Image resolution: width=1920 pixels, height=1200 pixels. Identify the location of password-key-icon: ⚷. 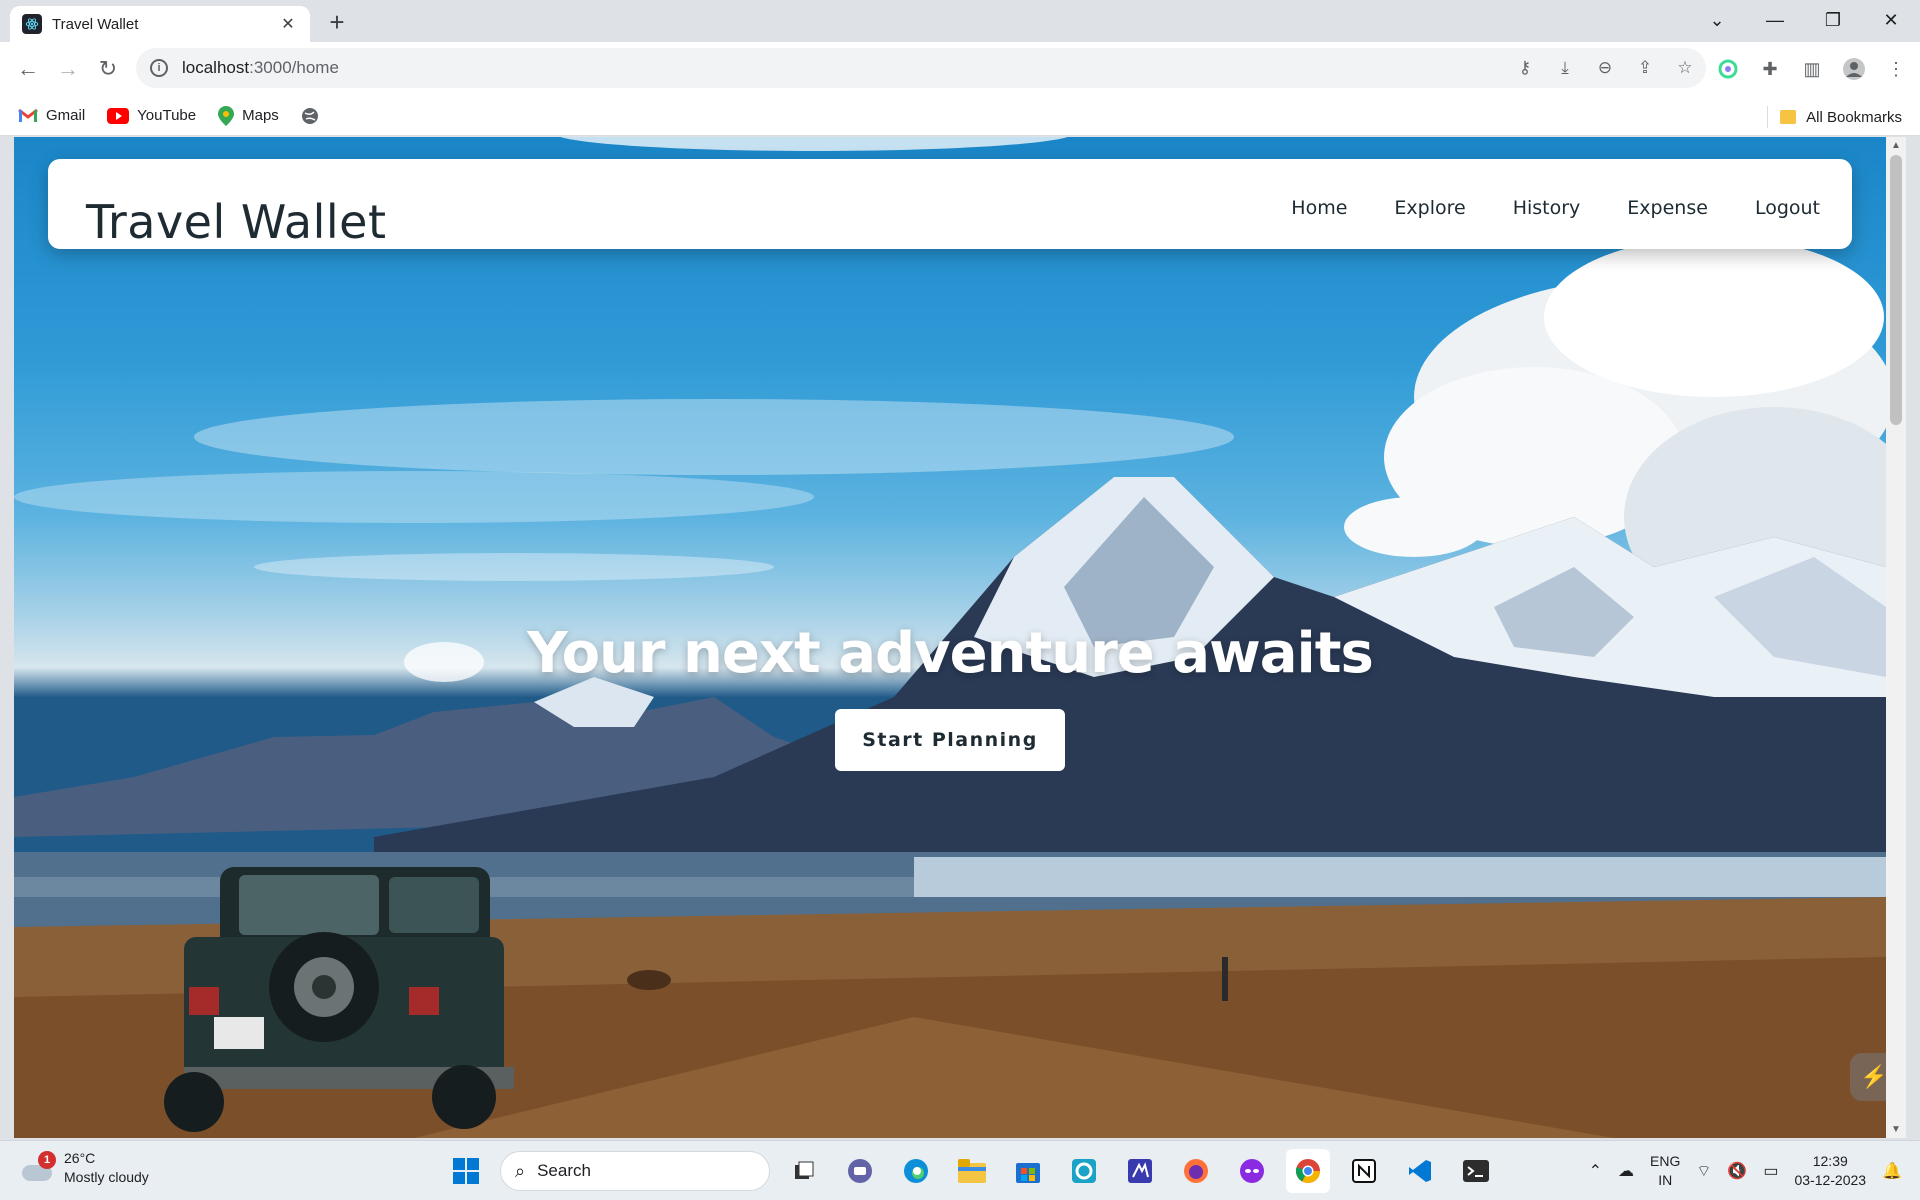
(1525, 68).